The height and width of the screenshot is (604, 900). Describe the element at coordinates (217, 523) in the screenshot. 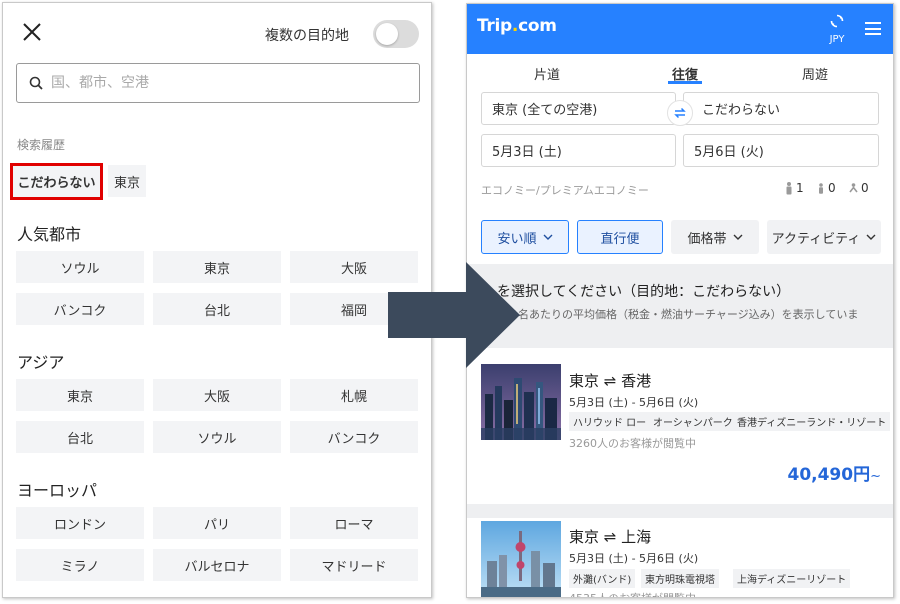

I see `city-button: パリ` at that location.